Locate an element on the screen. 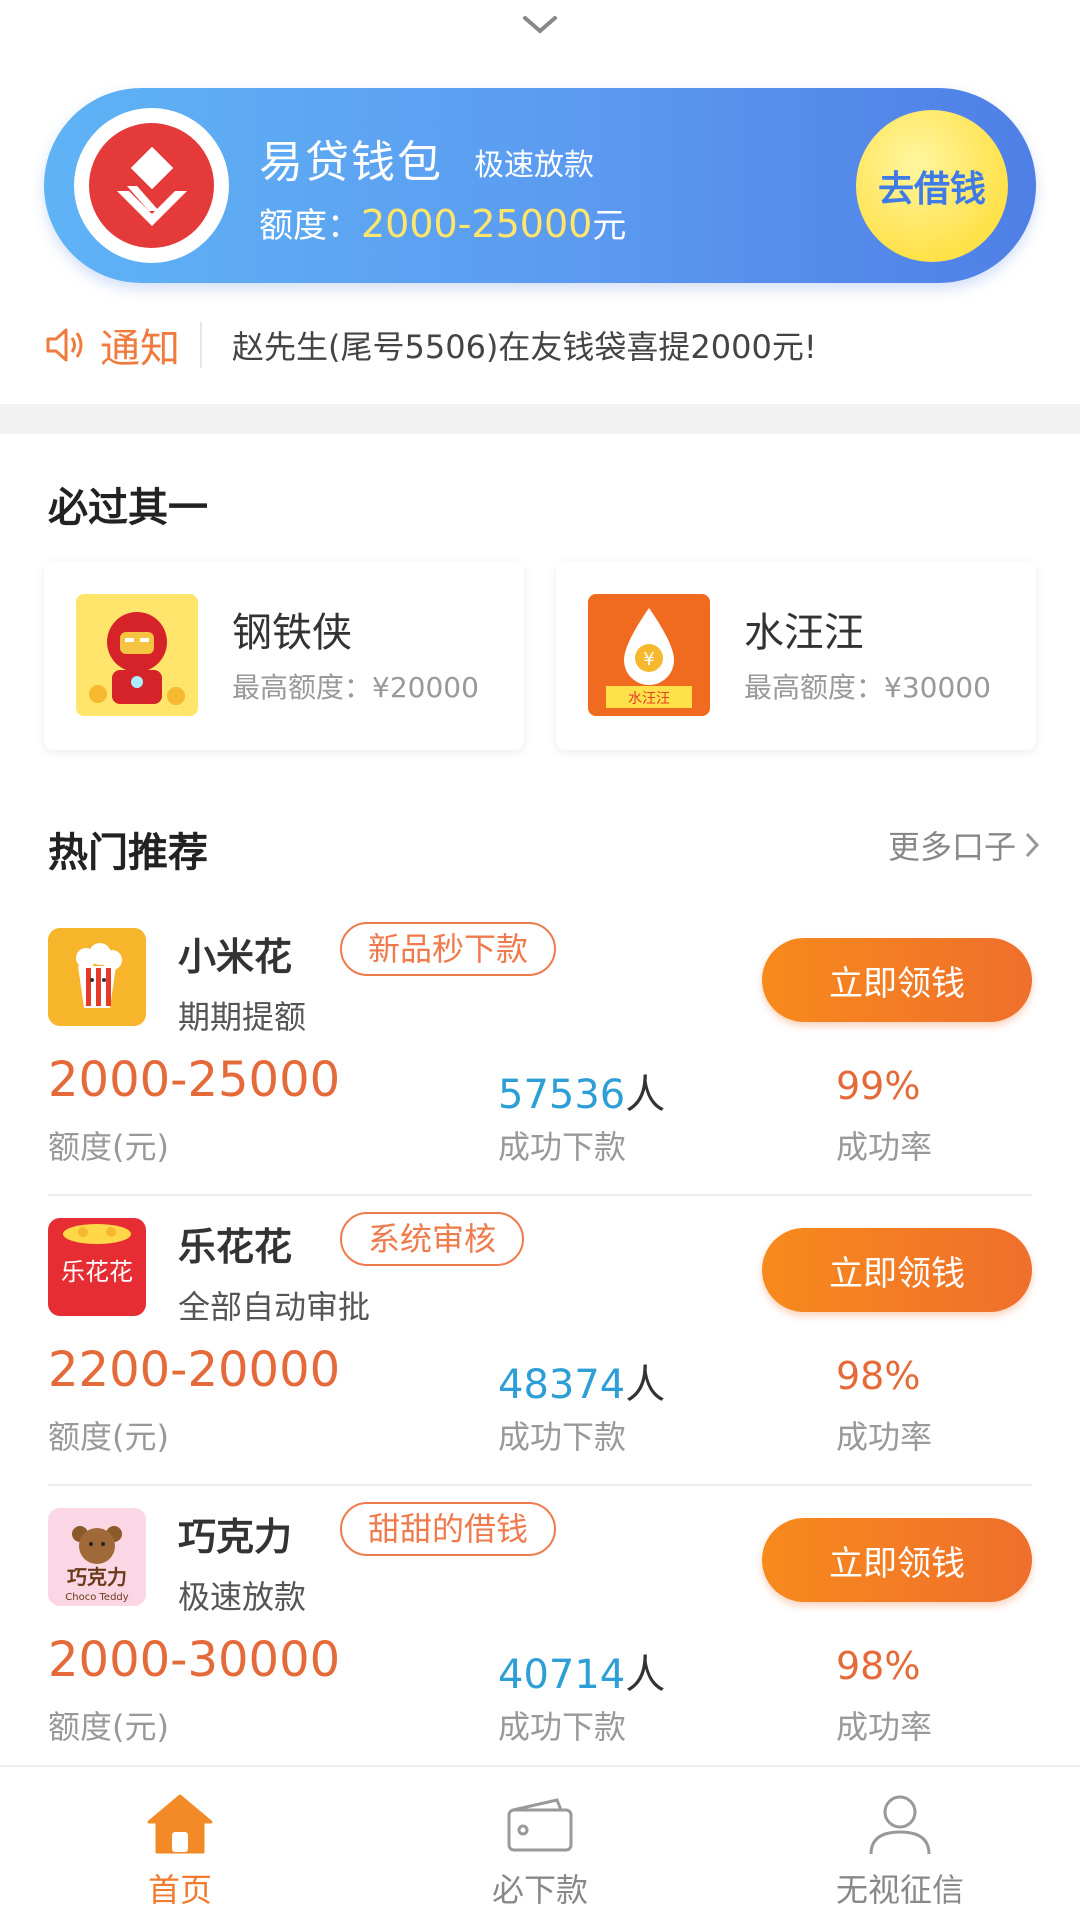  chevron-down-icon is located at coordinates (540, 25).